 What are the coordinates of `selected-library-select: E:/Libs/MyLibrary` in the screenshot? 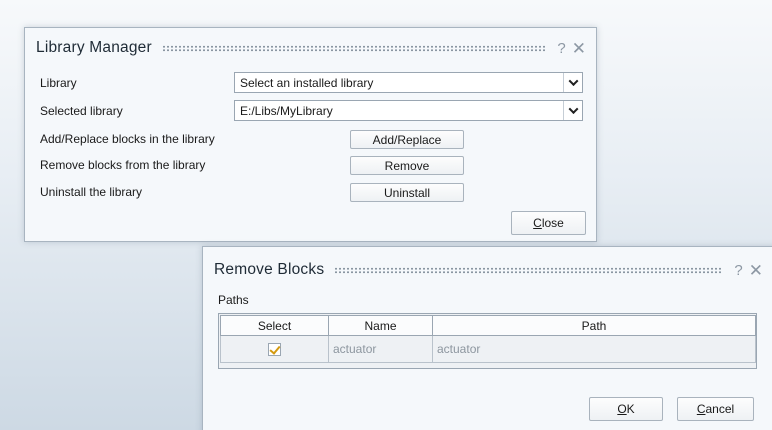 It's located at (408, 110).